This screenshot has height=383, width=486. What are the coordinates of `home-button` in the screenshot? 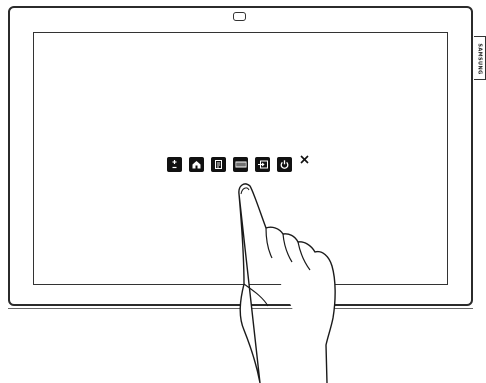 It's located at (196, 164).